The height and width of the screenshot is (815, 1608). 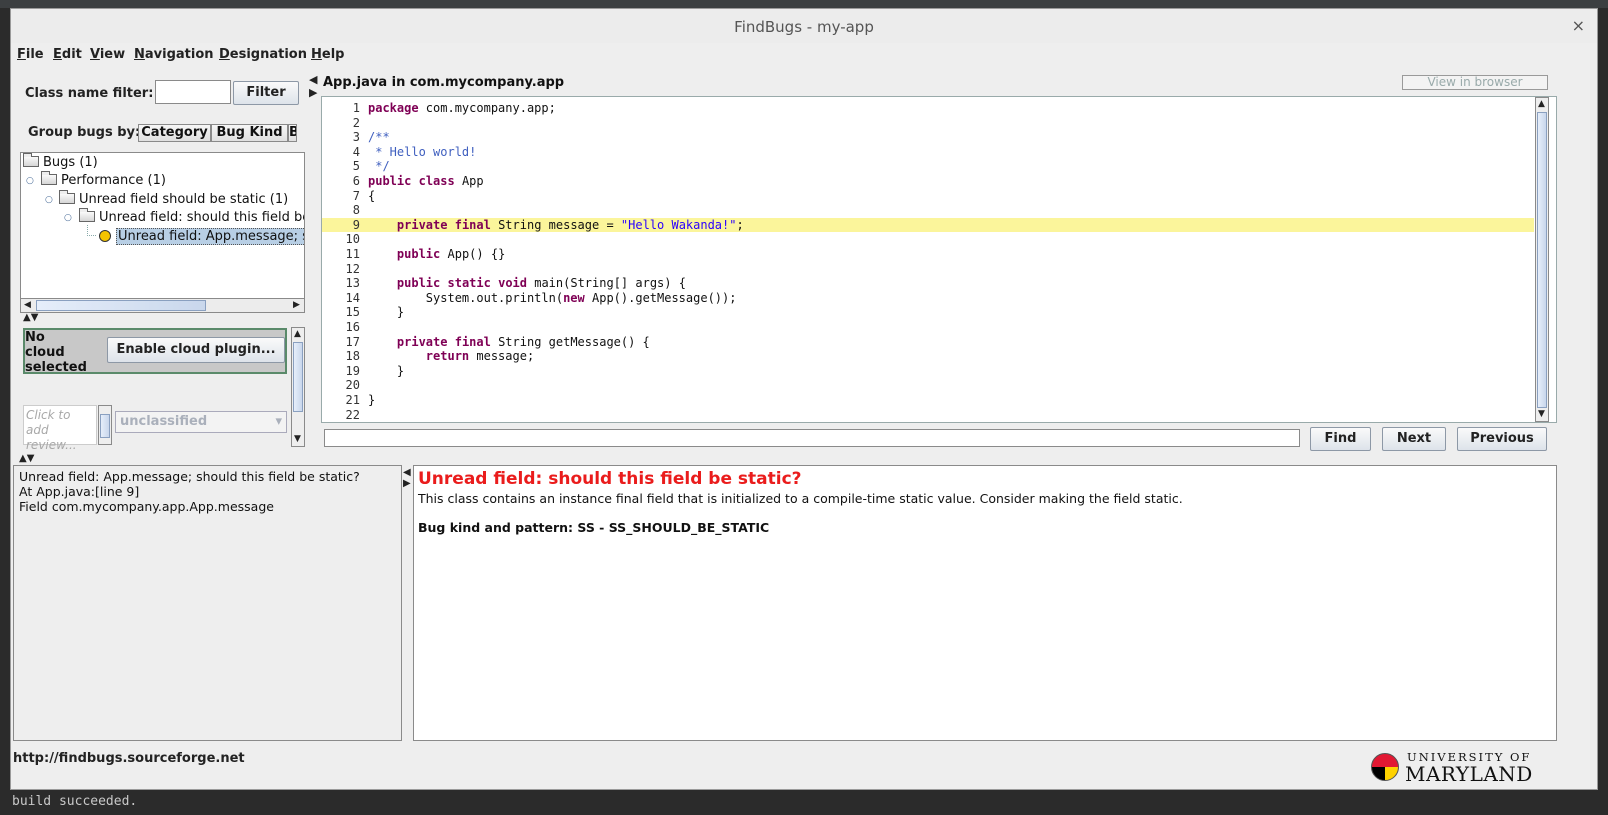 What do you see at coordinates (89, 93) in the screenshot?
I see `class-filter-label: Class name filter:` at bounding box center [89, 93].